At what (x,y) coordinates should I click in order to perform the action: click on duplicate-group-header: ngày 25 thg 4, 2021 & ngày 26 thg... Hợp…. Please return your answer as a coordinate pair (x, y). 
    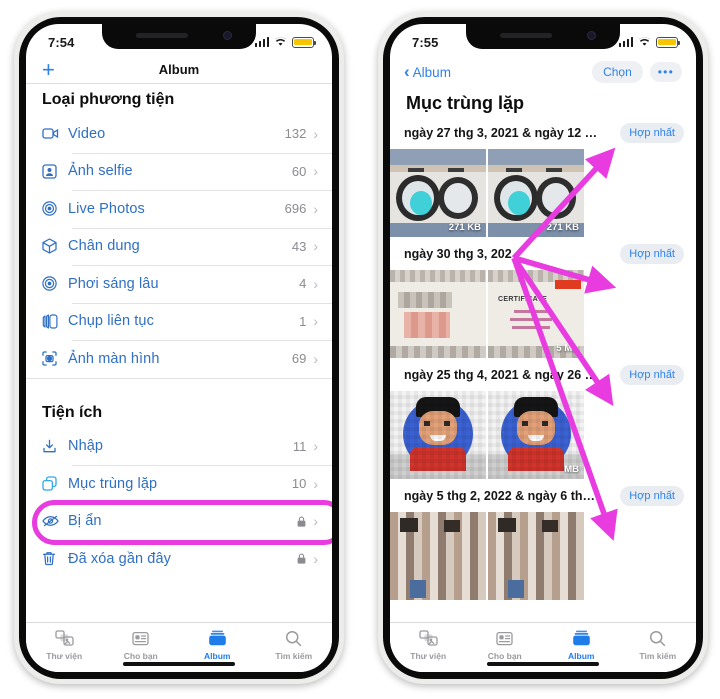
    Looking at the image, I should click on (543, 374).